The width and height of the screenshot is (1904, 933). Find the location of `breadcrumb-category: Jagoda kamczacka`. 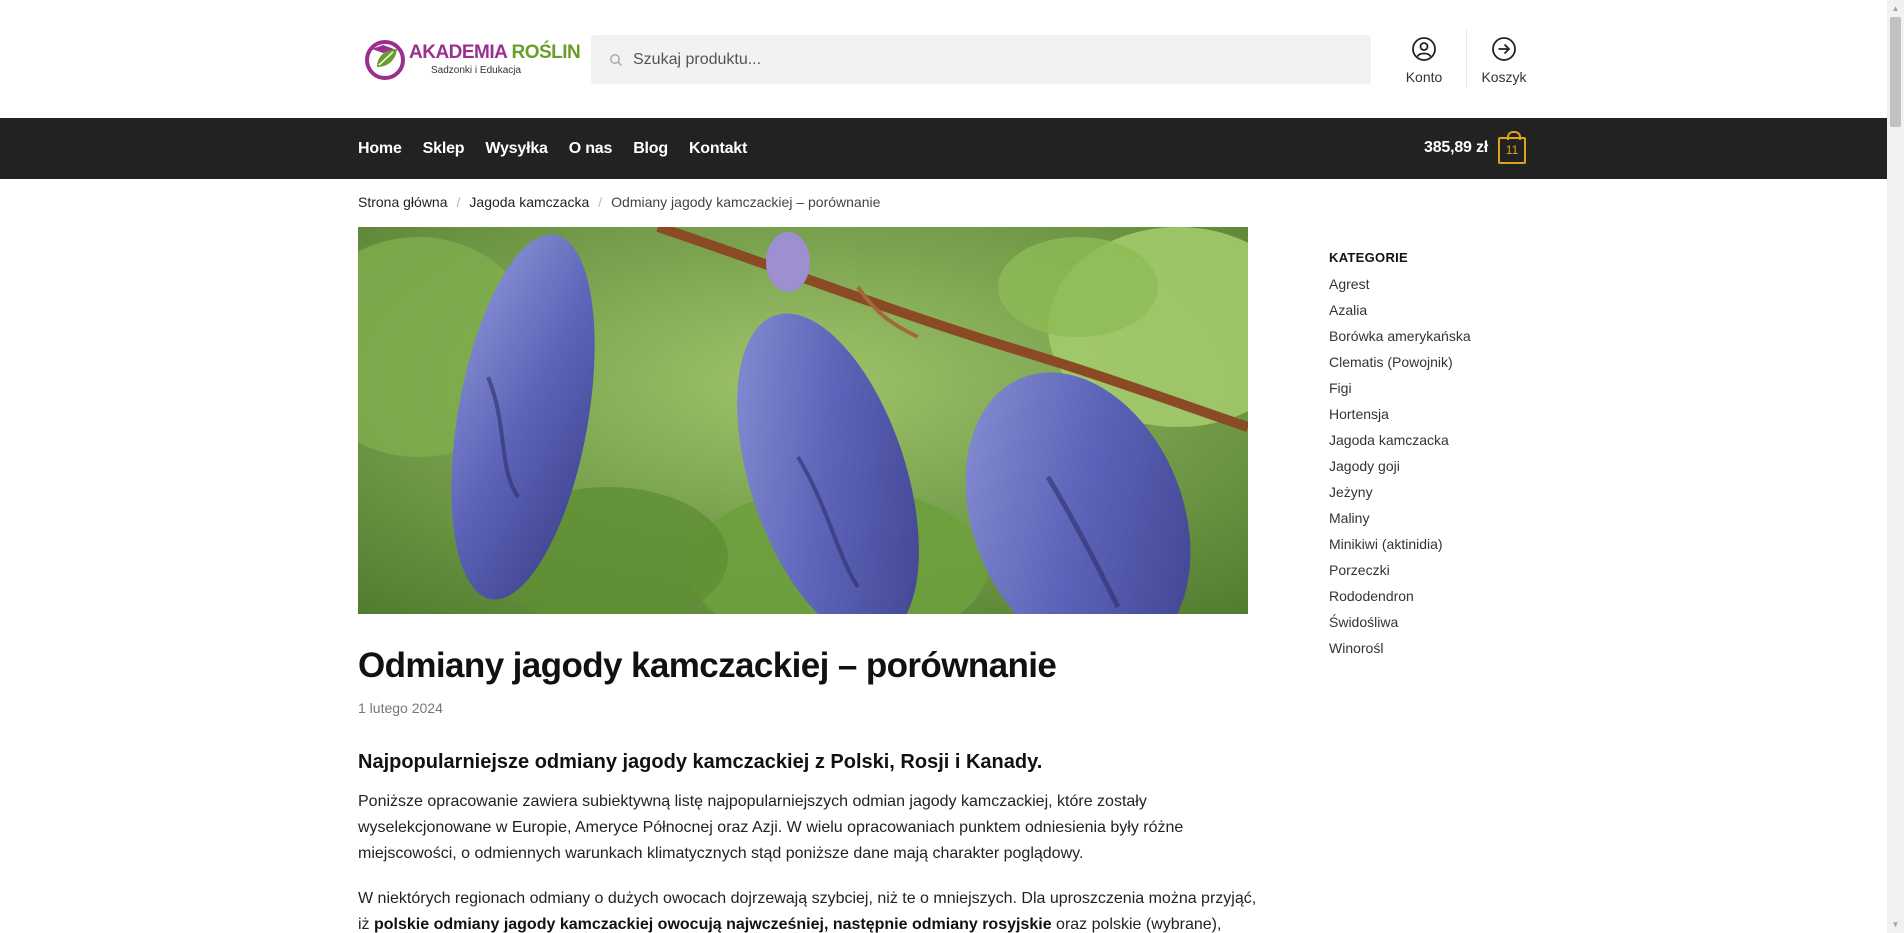

breadcrumb-category: Jagoda kamczacka is located at coordinates (529, 202).